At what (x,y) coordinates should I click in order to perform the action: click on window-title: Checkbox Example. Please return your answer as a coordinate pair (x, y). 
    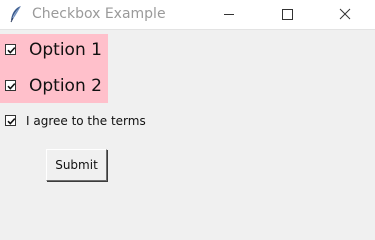
    Looking at the image, I should click on (99, 14).